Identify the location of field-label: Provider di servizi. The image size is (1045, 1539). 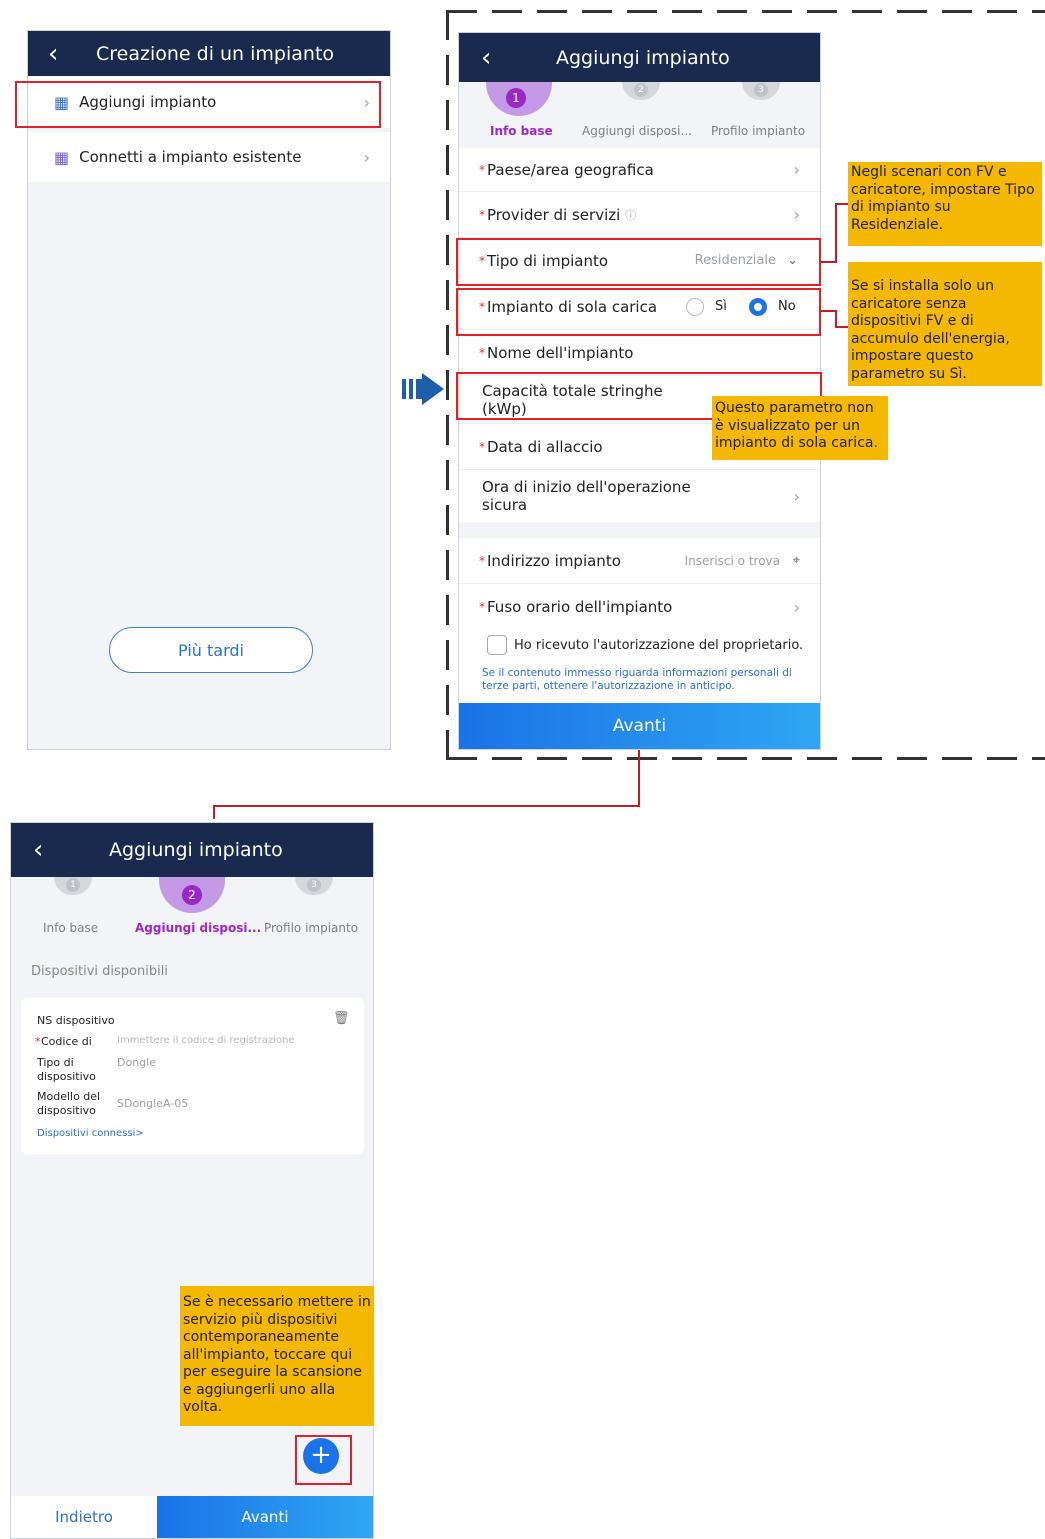
(554, 214).